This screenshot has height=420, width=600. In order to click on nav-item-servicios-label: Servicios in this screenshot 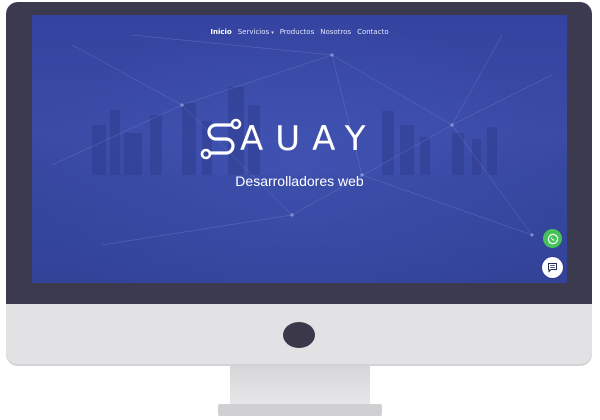, I will do `click(253, 32)`.